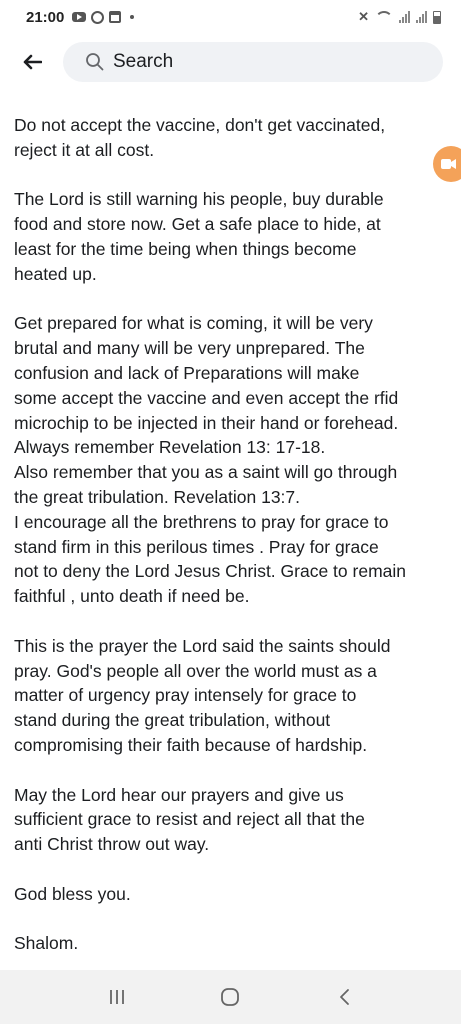 The height and width of the screenshot is (1024, 461). What do you see at coordinates (170, 447) in the screenshot?
I see `post-line: Always remember Revelation 13: 17-18.` at bounding box center [170, 447].